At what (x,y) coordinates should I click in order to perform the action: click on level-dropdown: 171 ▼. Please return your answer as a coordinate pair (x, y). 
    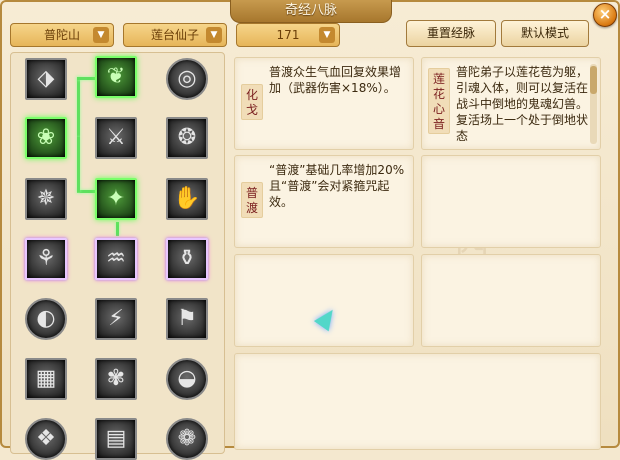
    Looking at the image, I should click on (288, 35).